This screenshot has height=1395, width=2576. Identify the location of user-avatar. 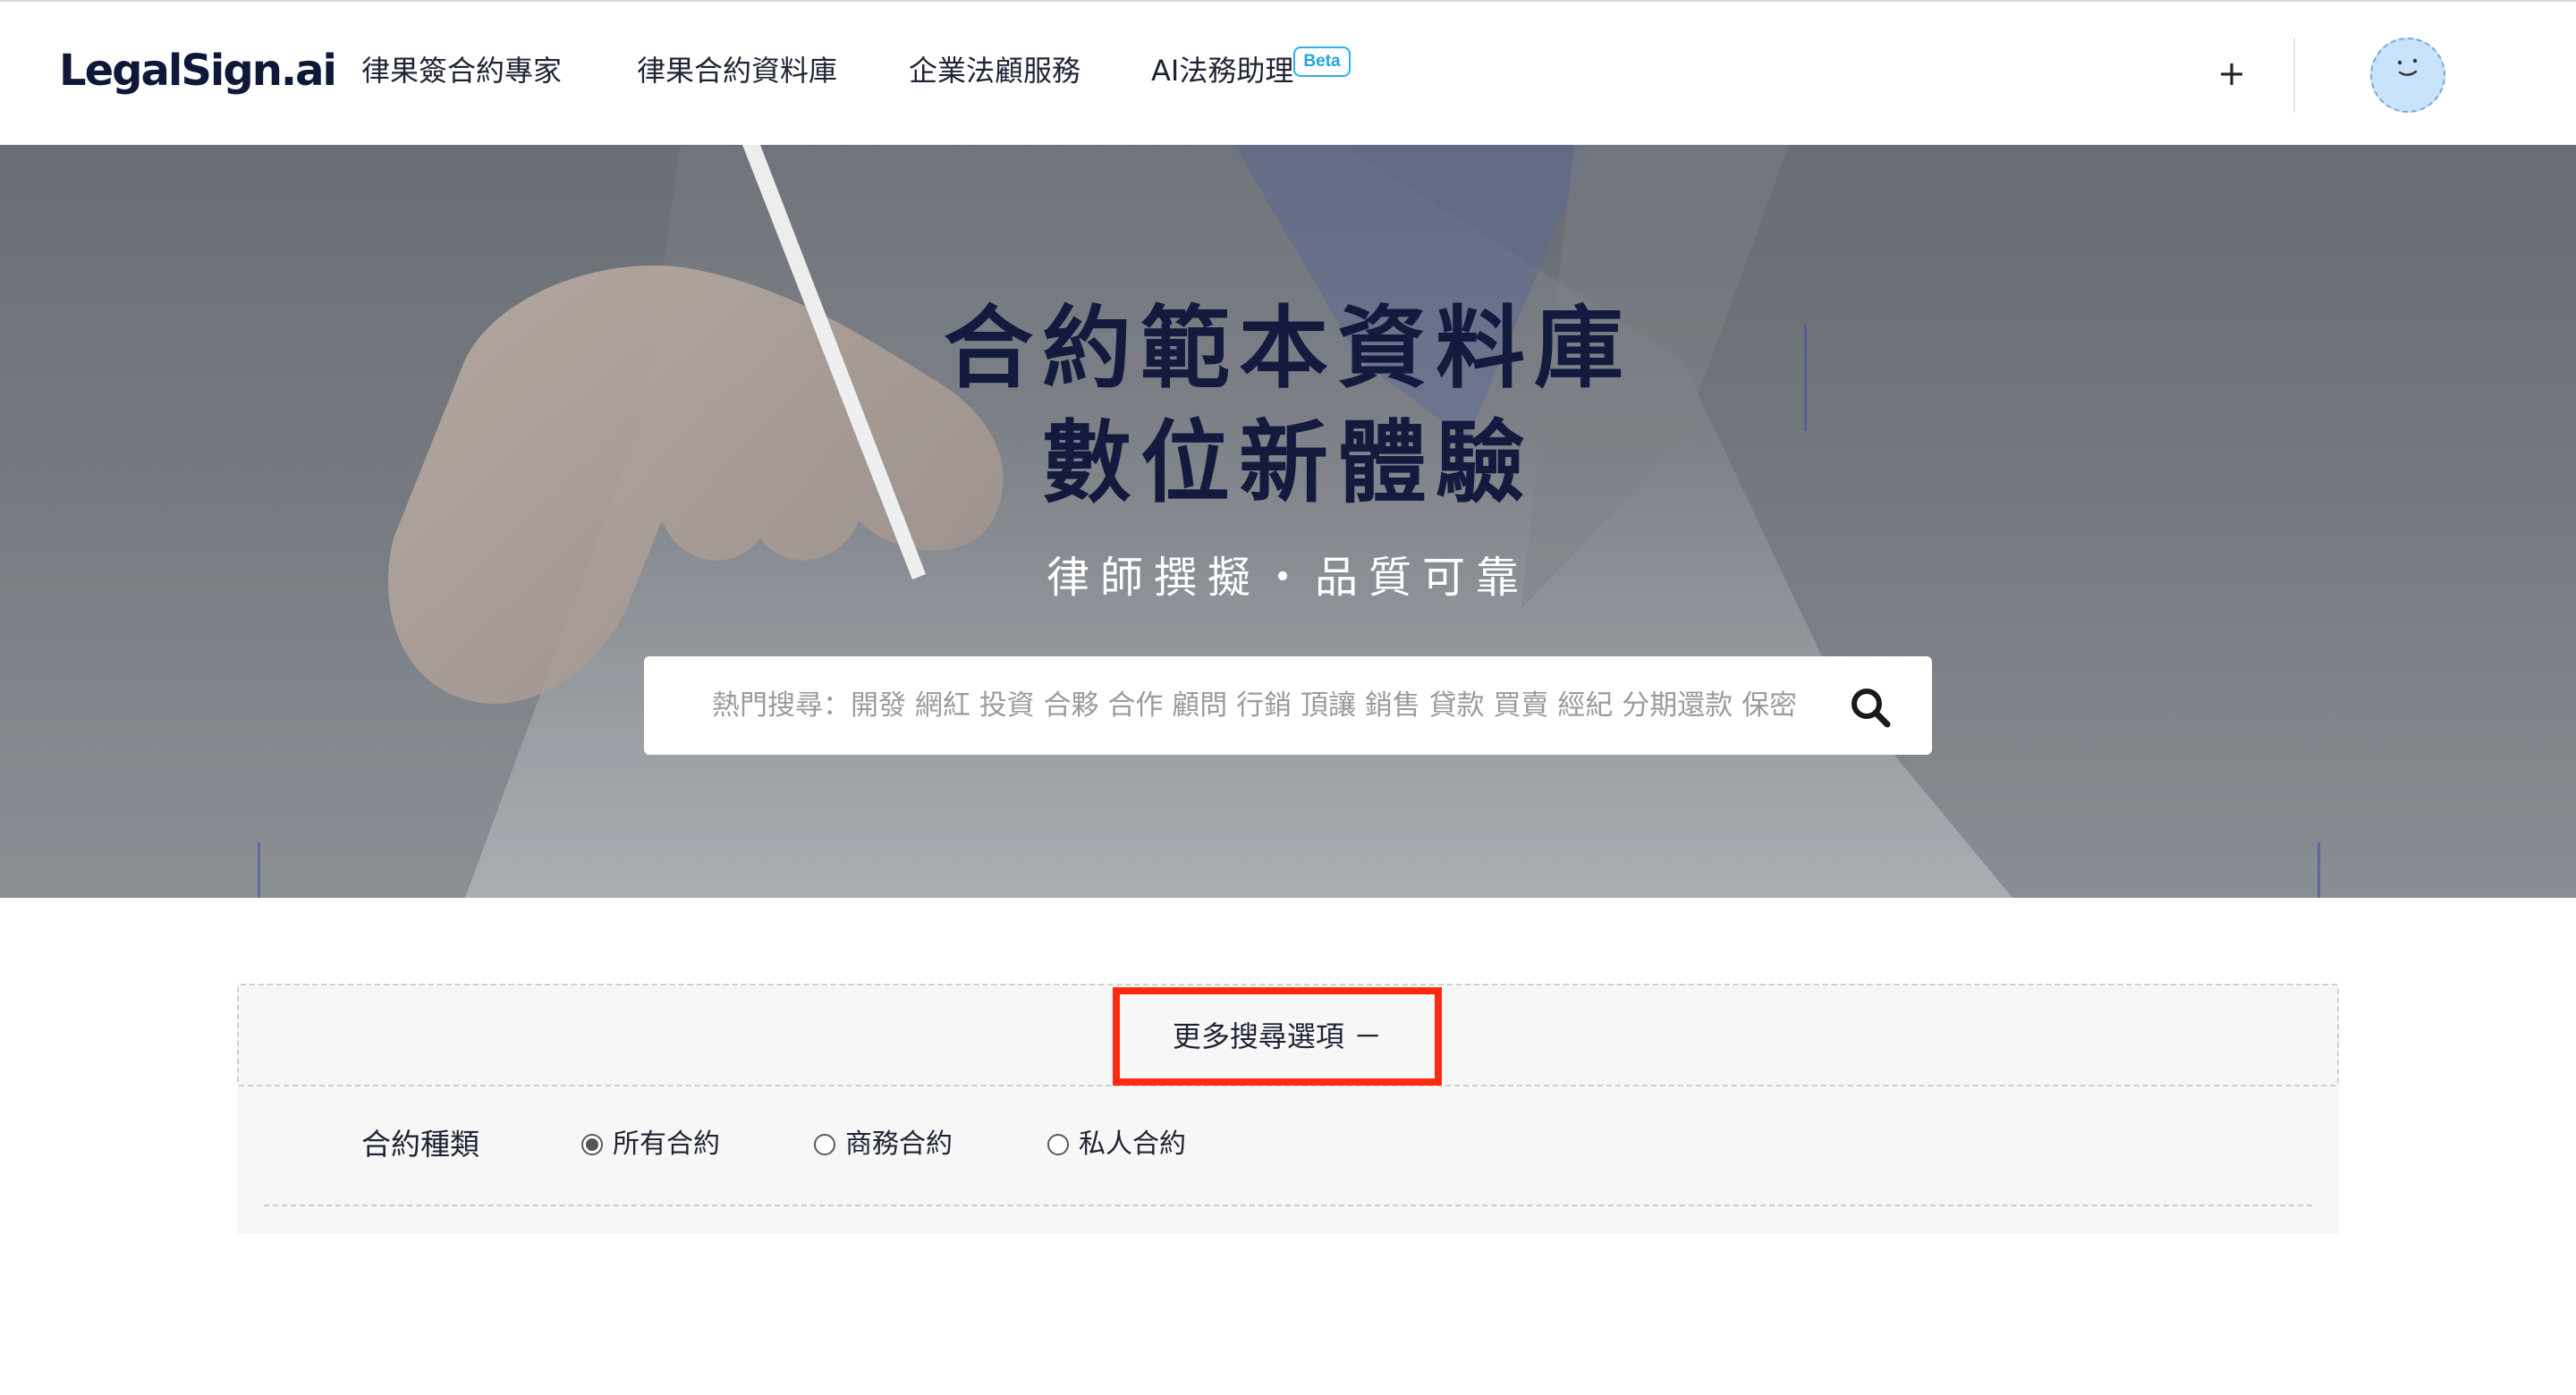
(2407, 75).